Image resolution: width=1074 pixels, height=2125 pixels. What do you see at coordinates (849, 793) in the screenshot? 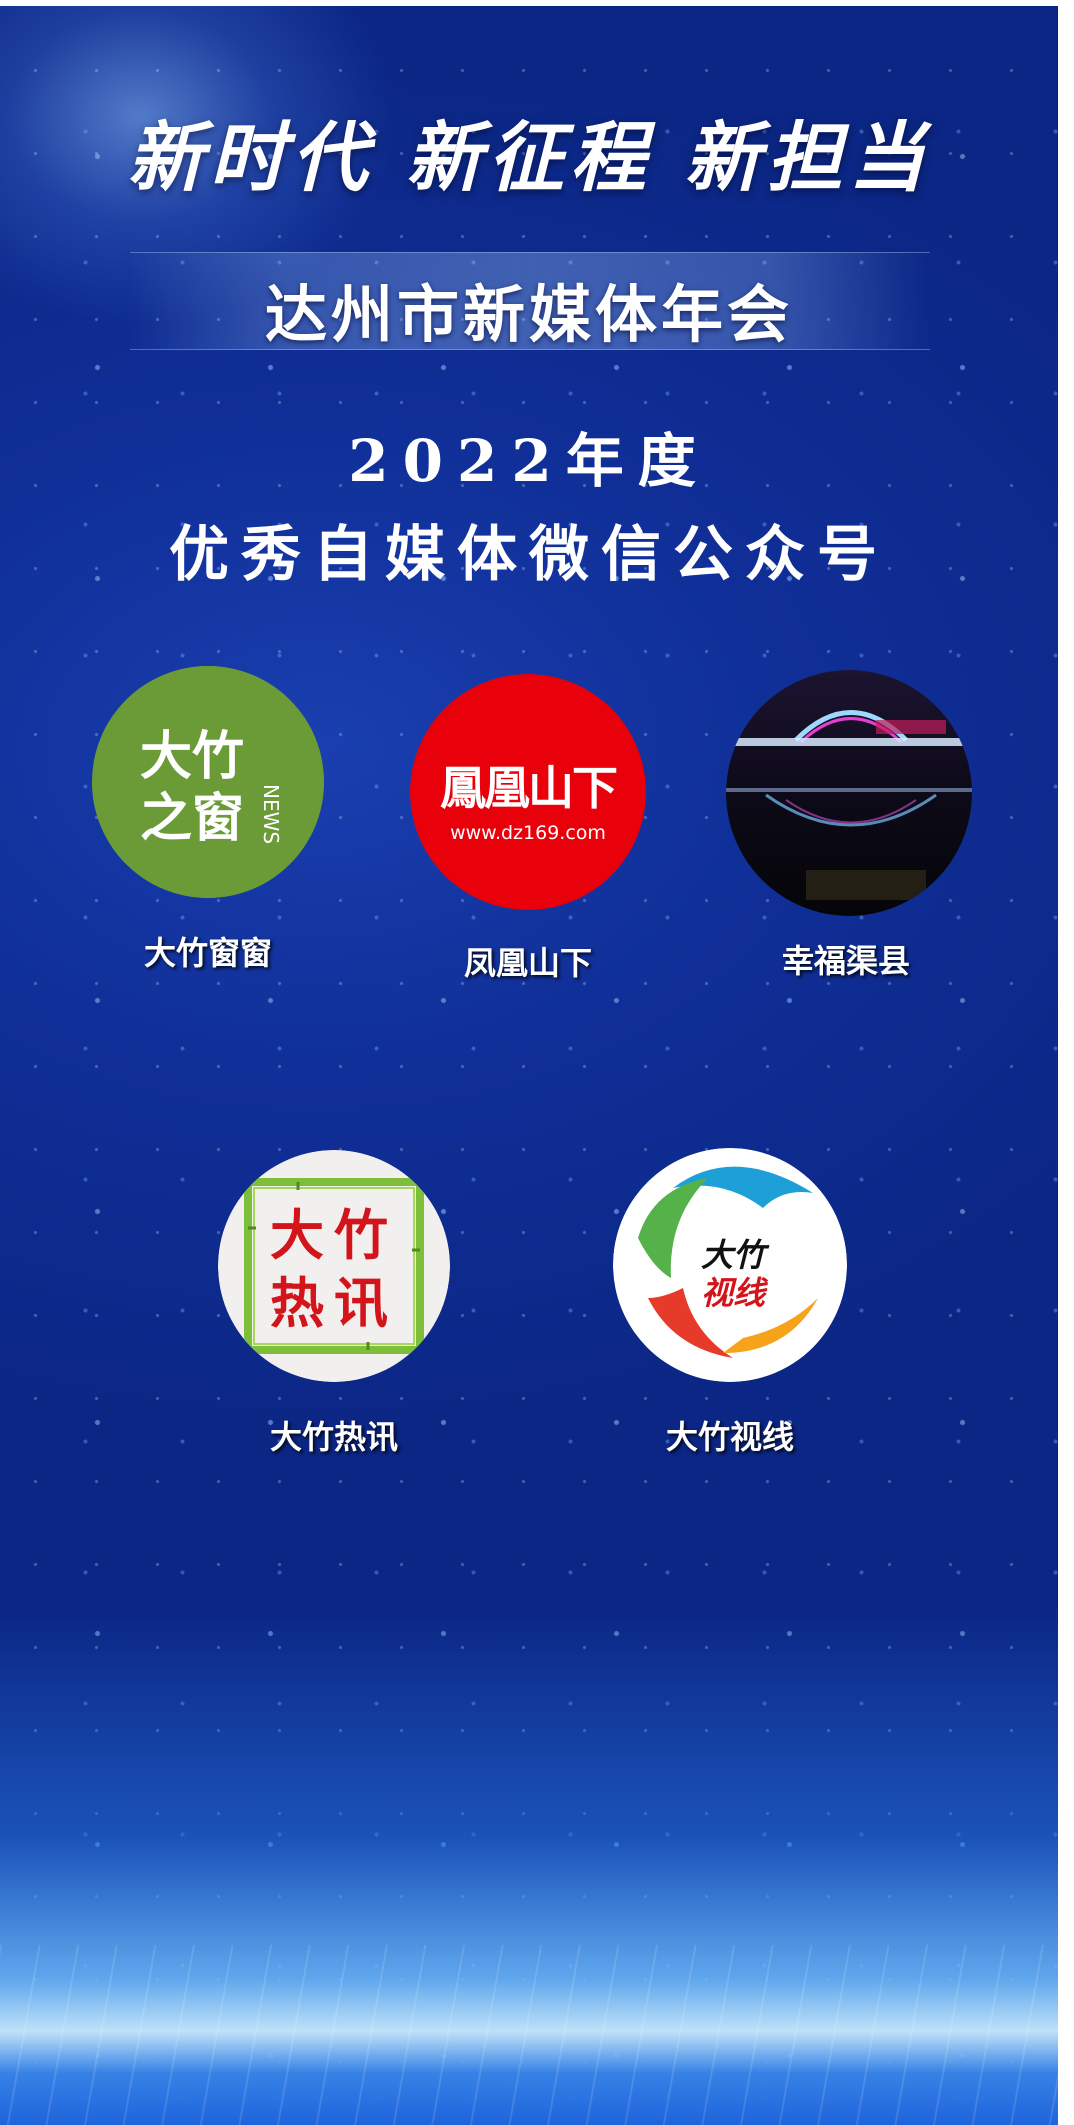
I see `night-bridge-photo-icon` at bounding box center [849, 793].